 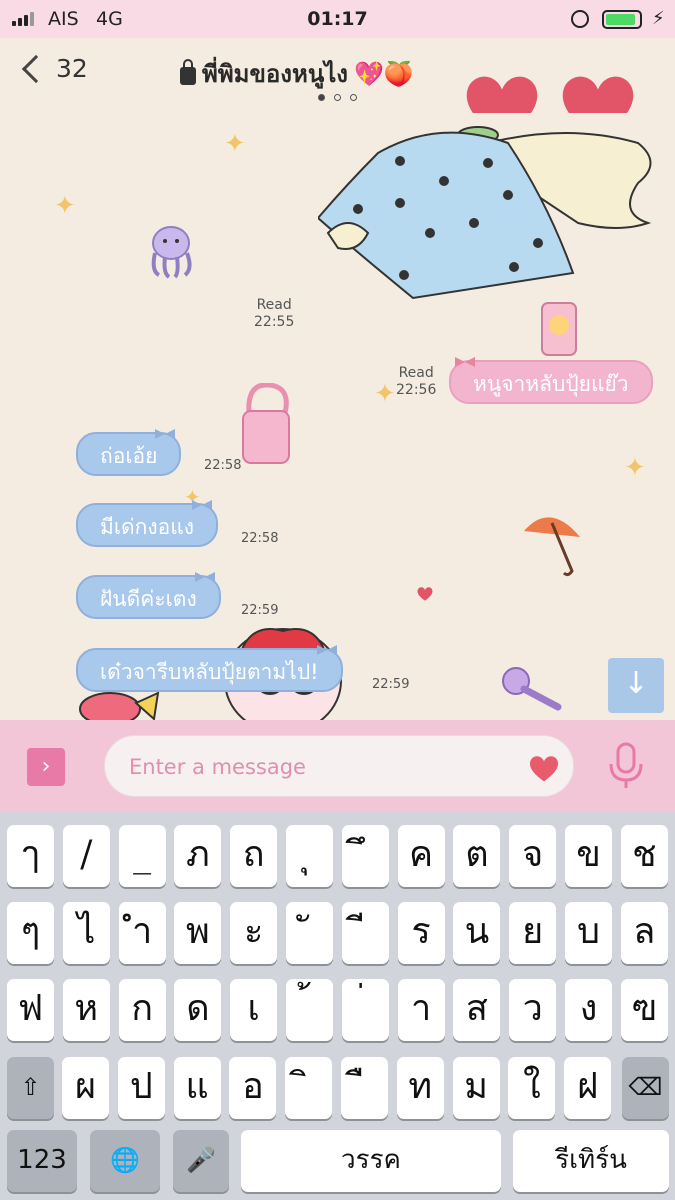 I want to click on sent-message-bubble: หนูจาหลับปุ้ยแย๊ว, so click(x=551, y=380).